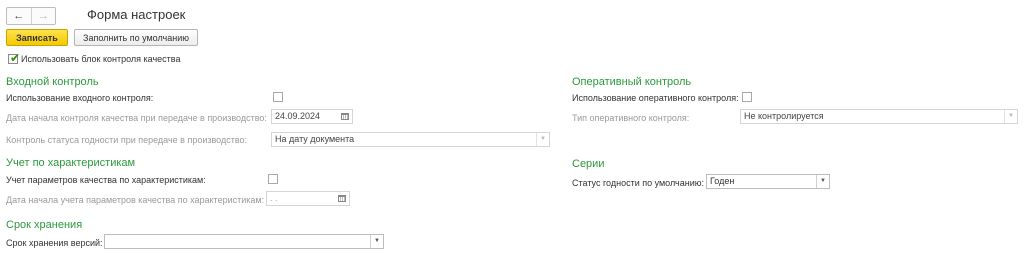  I want to click on forward-arrow-icon: →, so click(44, 16).